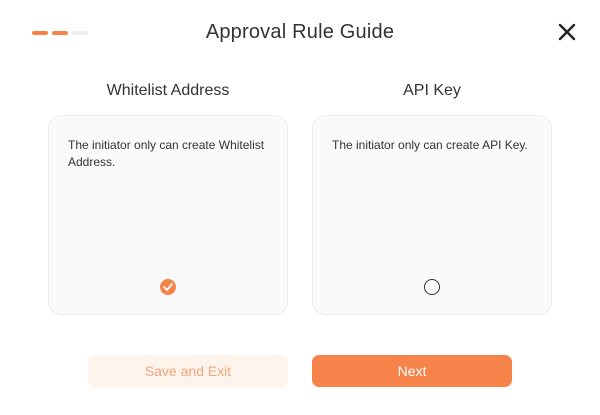  I want to click on close-button, so click(567, 32).